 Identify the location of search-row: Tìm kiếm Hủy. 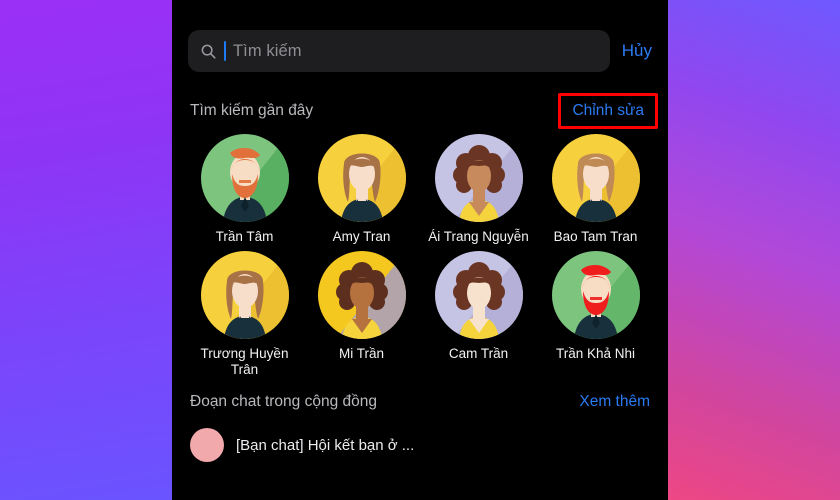
(420, 51).